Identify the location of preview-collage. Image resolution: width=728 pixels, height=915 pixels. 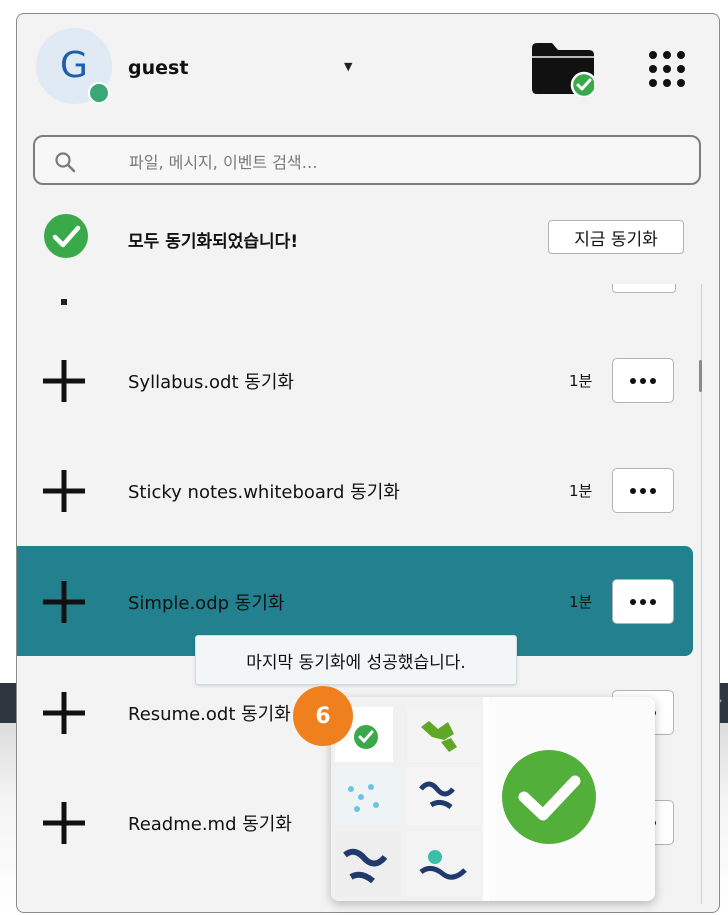
(493, 799).